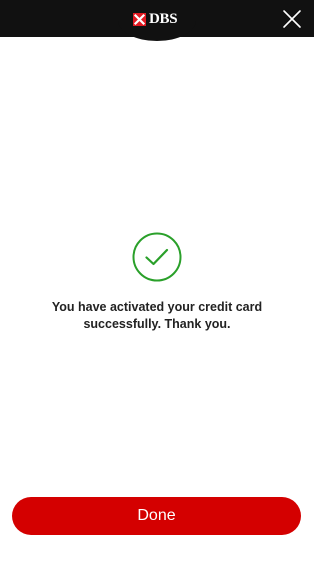  What do you see at coordinates (139, 19) in the screenshot?
I see `dbs-logo-icon` at bounding box center [139, 19].